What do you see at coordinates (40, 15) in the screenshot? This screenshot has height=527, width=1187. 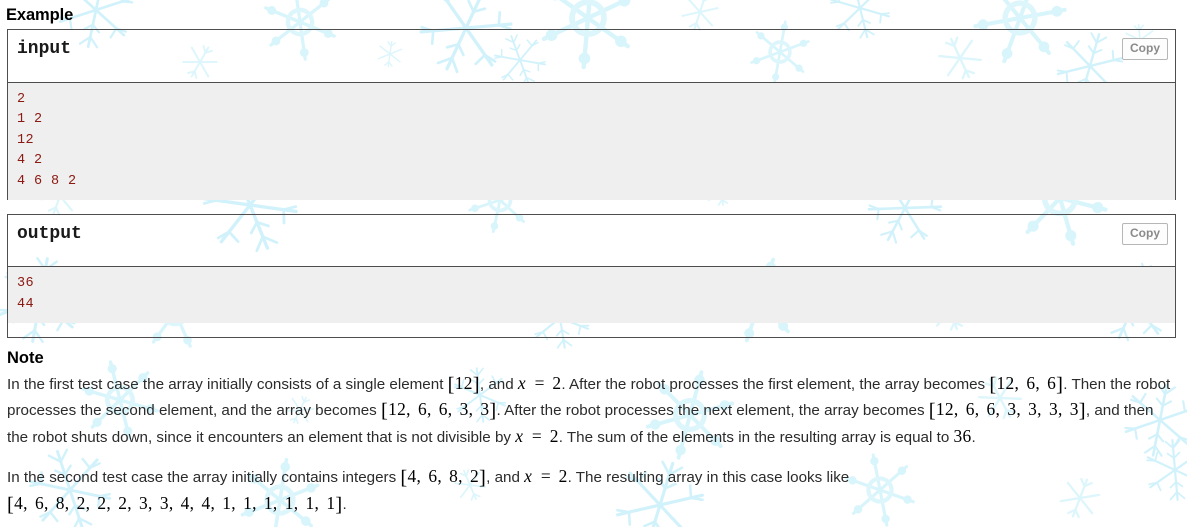 I see `page-title: Example` at bounding box center [40, 15].